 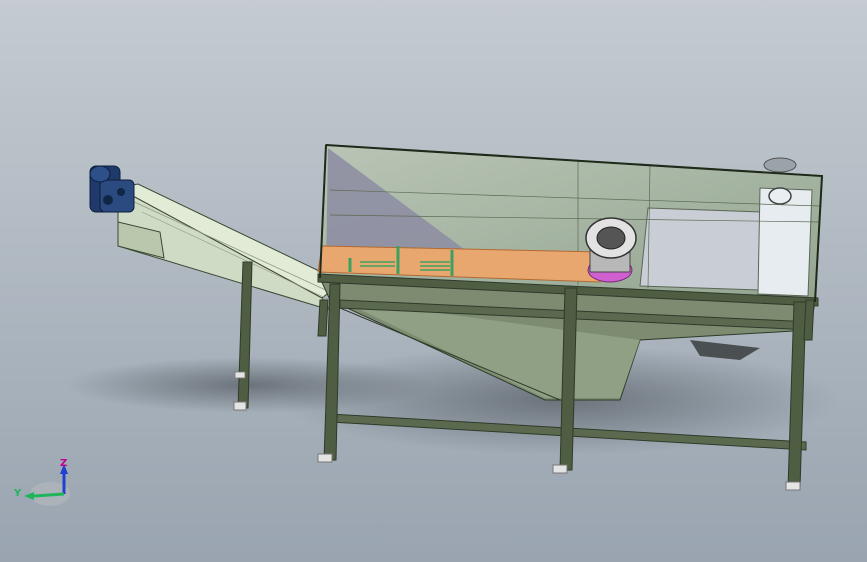 I want to click on y-axis-label: Y, so click(x=17, y=493).